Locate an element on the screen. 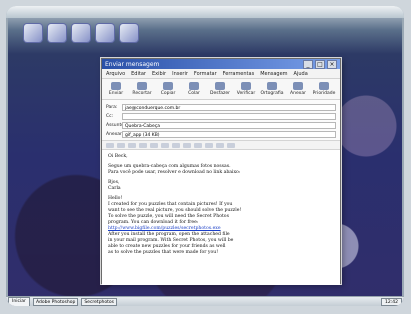  window-controls: _ □ × is located at coordinates (320, 64).